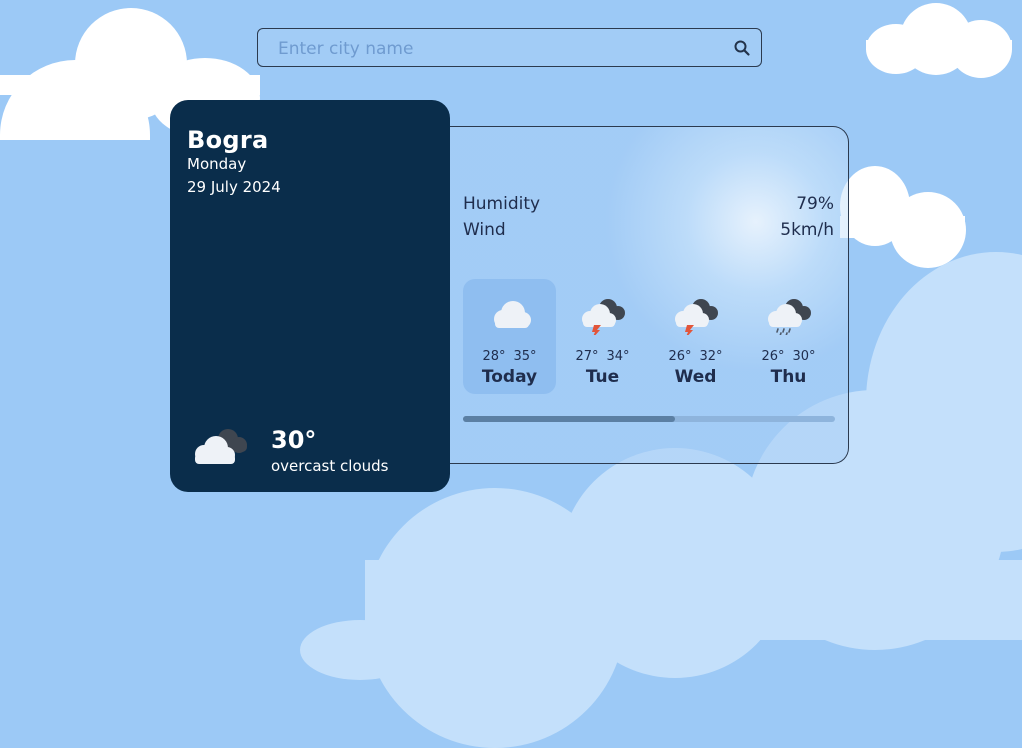 Image resolution: width=1022 pixels, height=748 pixels. Describe the element at coordinates (602, 336) in the screenshot. I see `forecast-day-tue: 27° 34° Tue` at that location.